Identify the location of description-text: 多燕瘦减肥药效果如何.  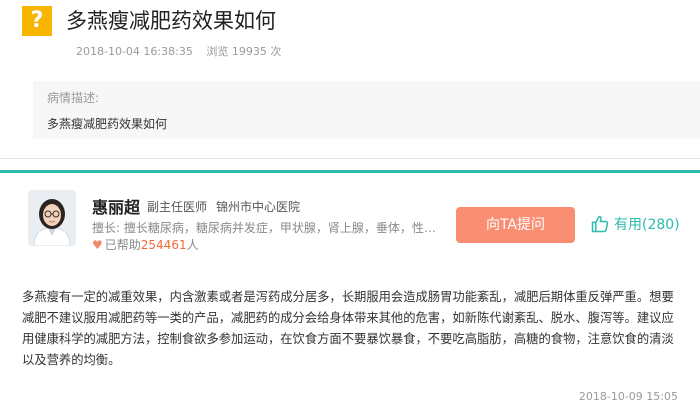
(107, 124).